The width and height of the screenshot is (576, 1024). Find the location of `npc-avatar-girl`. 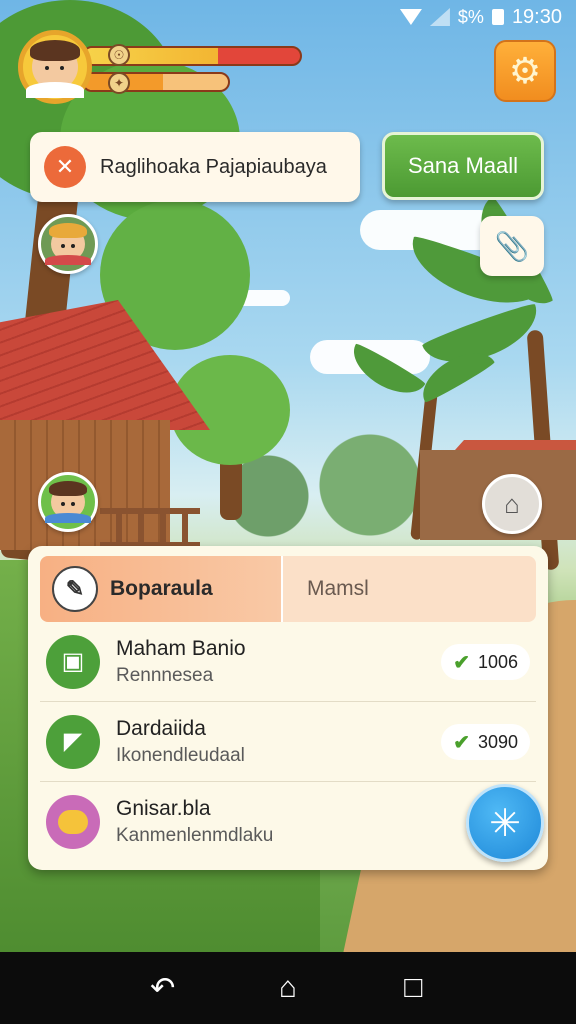

npc-avatar-girl is located at coordinates (68, 244).